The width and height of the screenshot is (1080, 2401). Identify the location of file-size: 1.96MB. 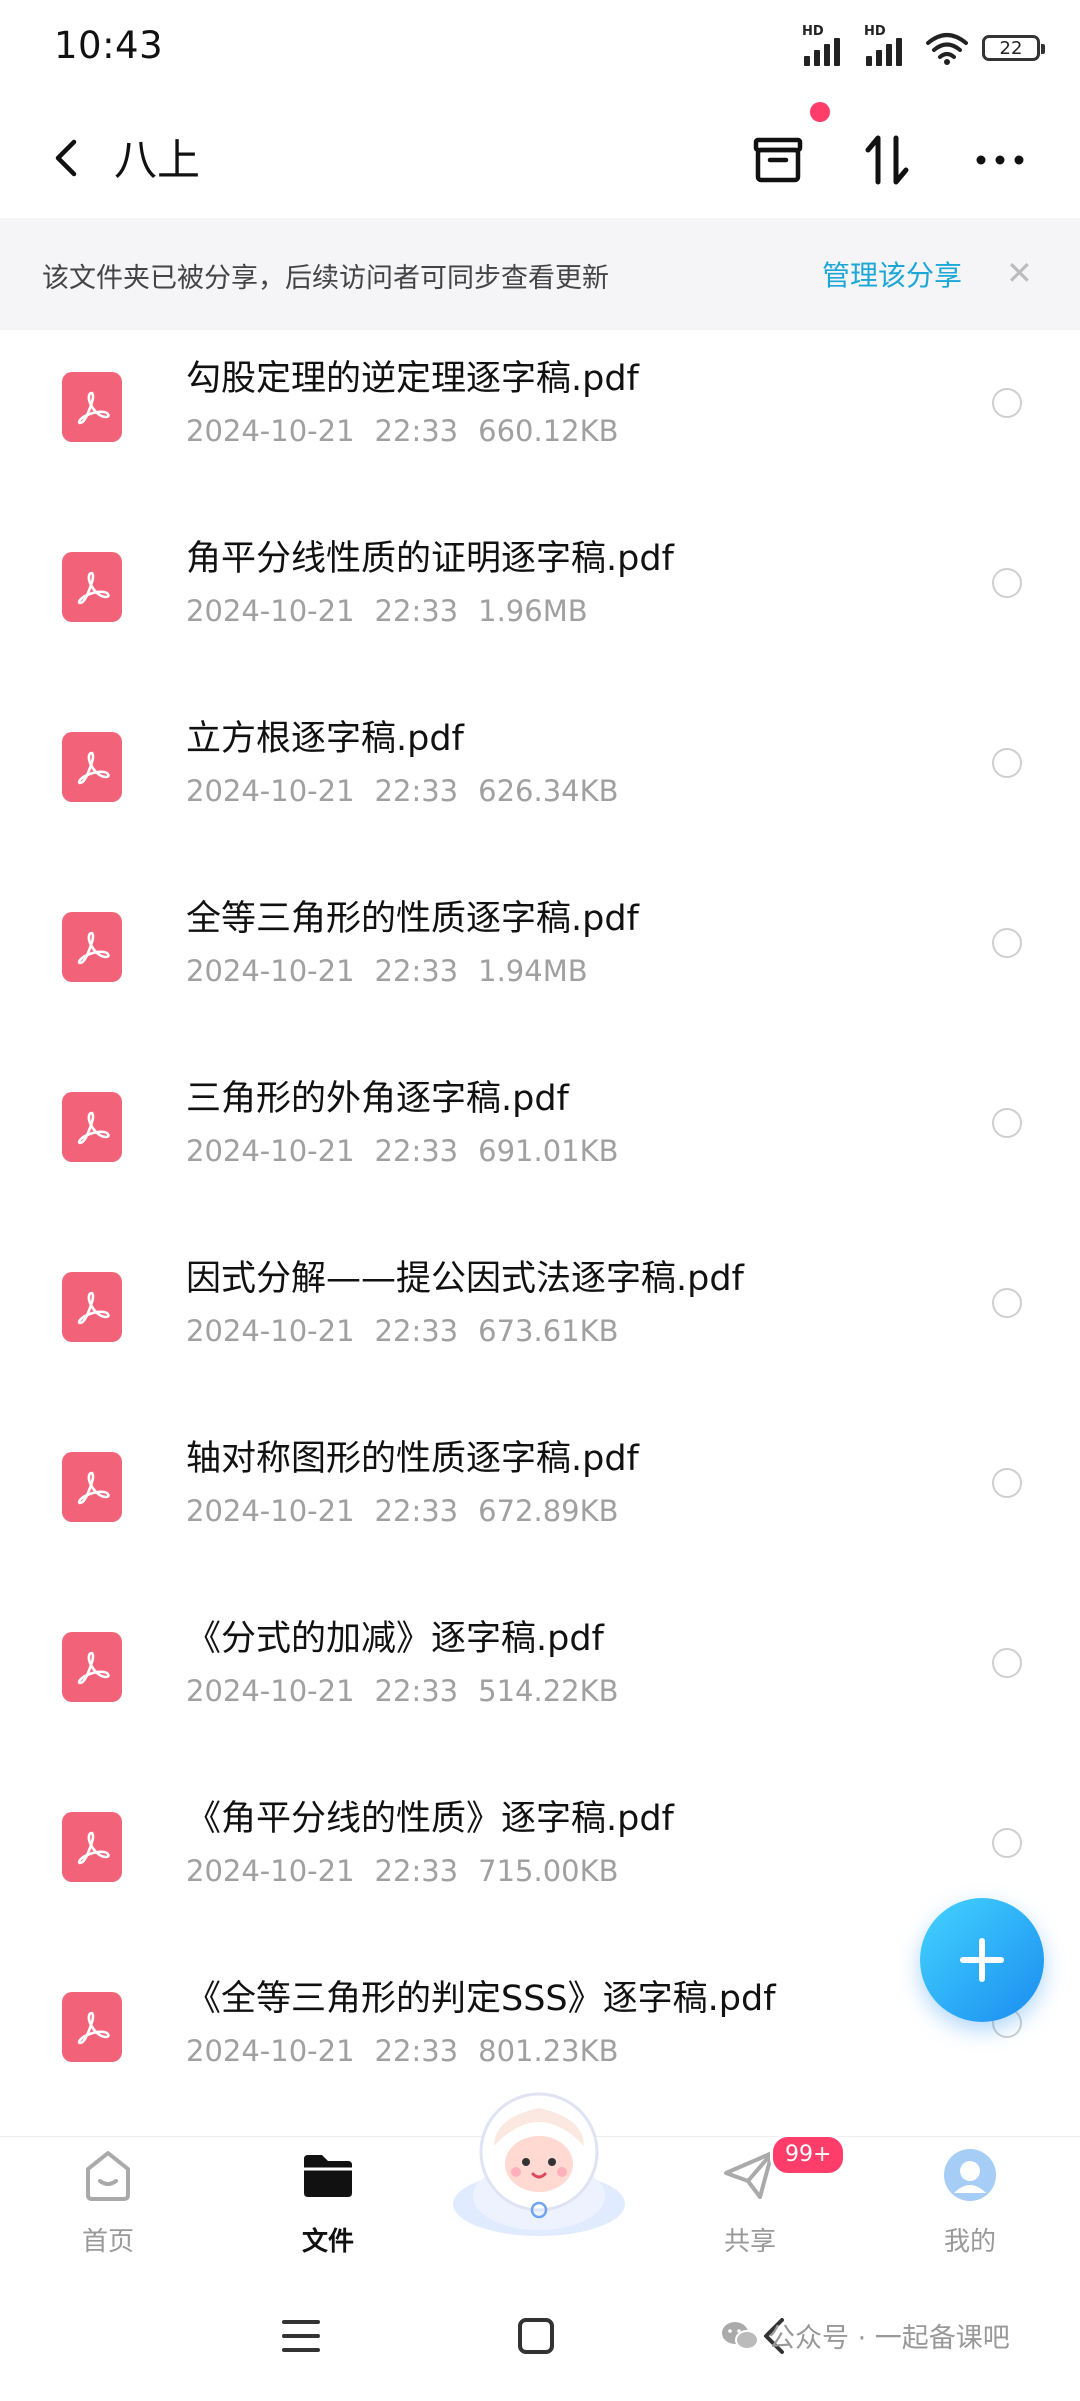
(533, 611).